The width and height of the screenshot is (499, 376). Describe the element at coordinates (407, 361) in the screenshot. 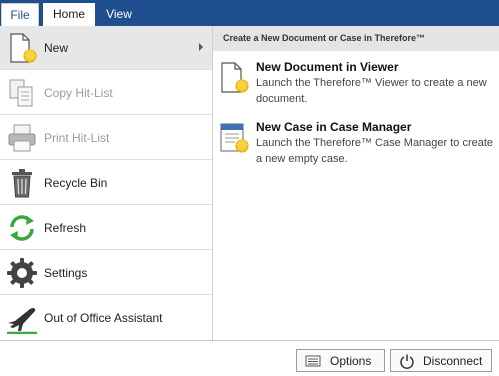

I see `power-icon` at that location.